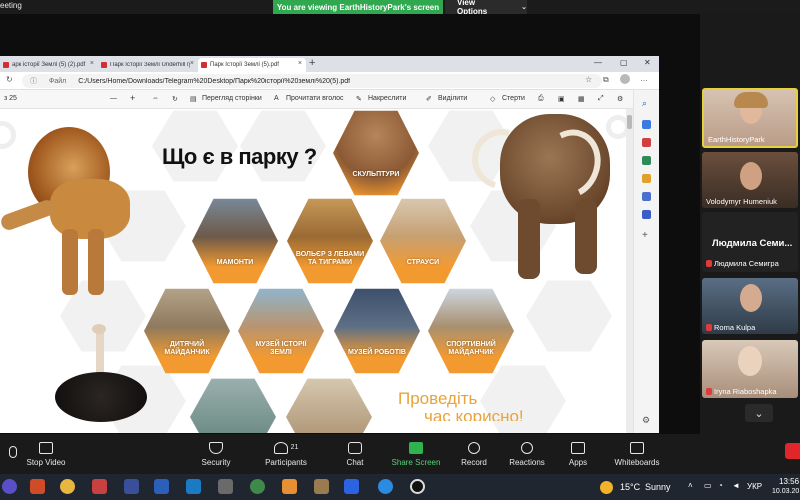 This screenshot has height=500, width=800. What do you see at coordinates (561, 99) in the screenshot?
I see `save-icon: ▣` at bounding box center [561, 99].